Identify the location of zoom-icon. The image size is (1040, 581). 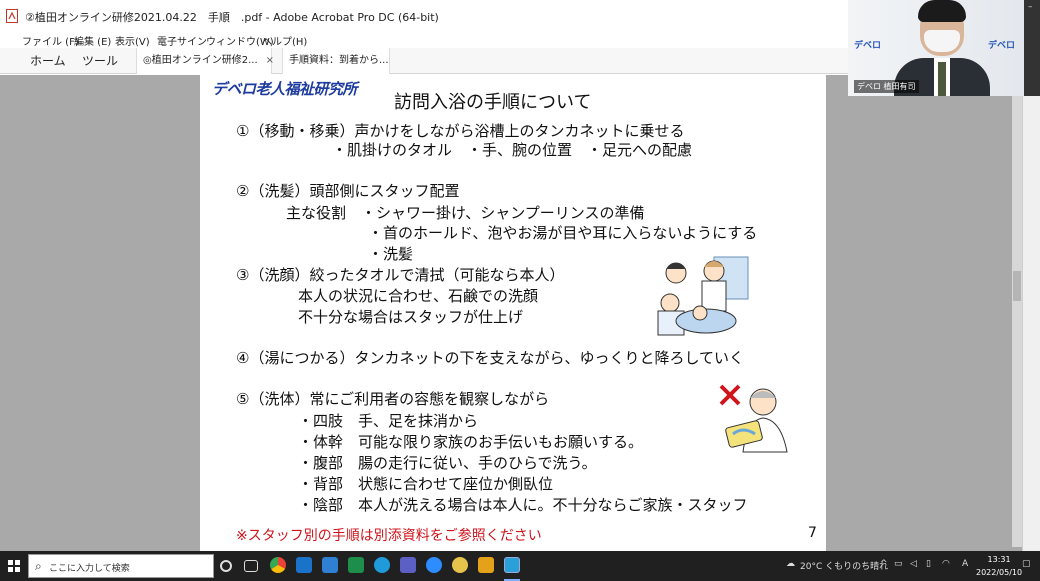
(434, 565).